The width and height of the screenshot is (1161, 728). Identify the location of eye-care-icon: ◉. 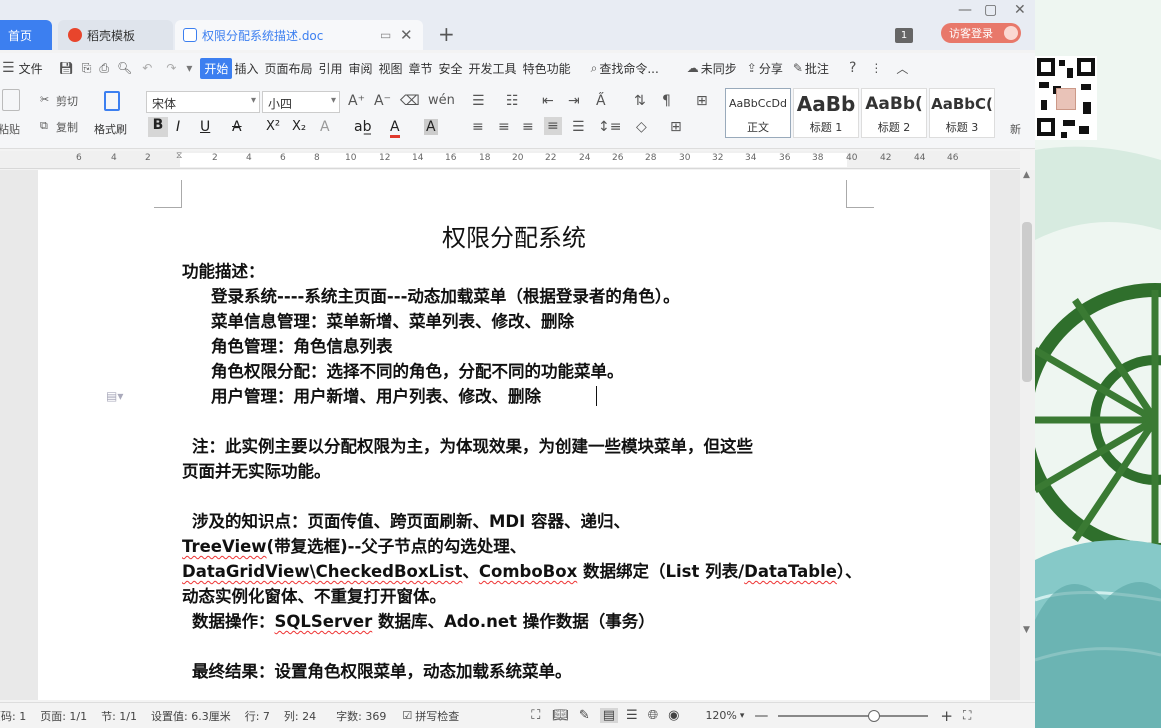
(673, 715).